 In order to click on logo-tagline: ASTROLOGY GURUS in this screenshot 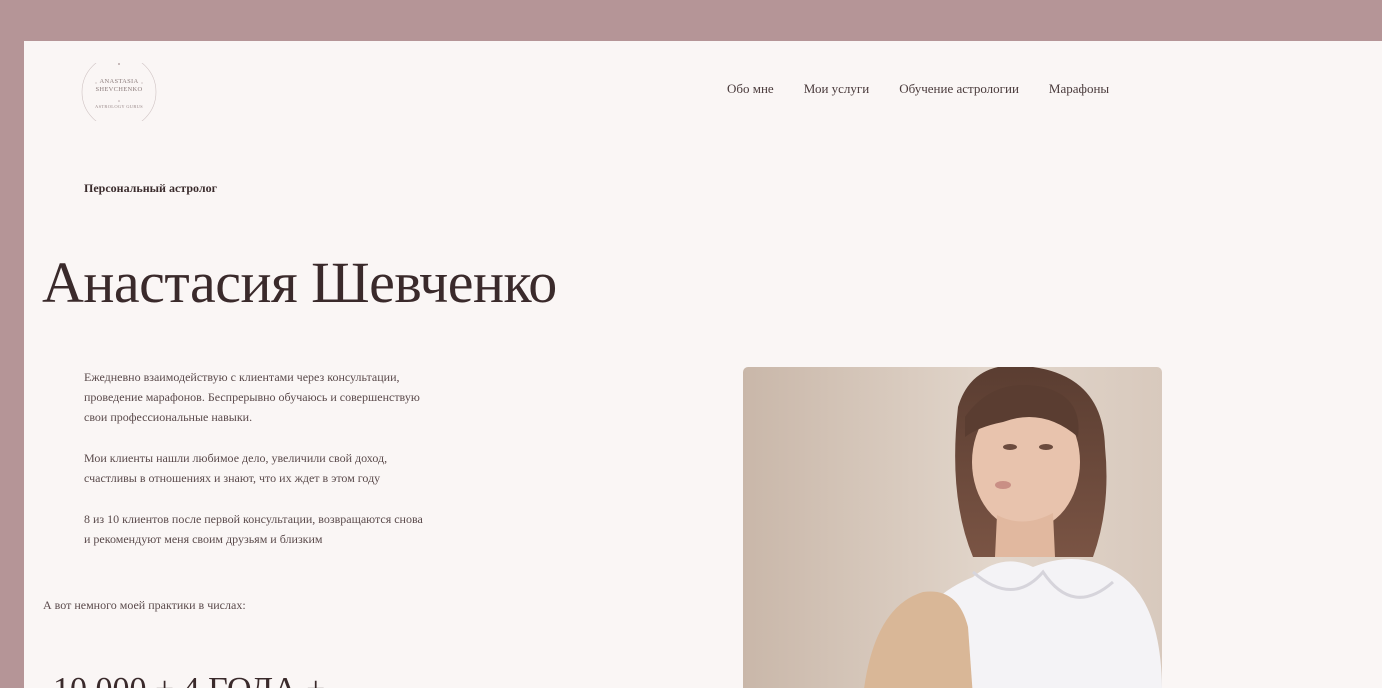, I will do `click(119, 106)`.